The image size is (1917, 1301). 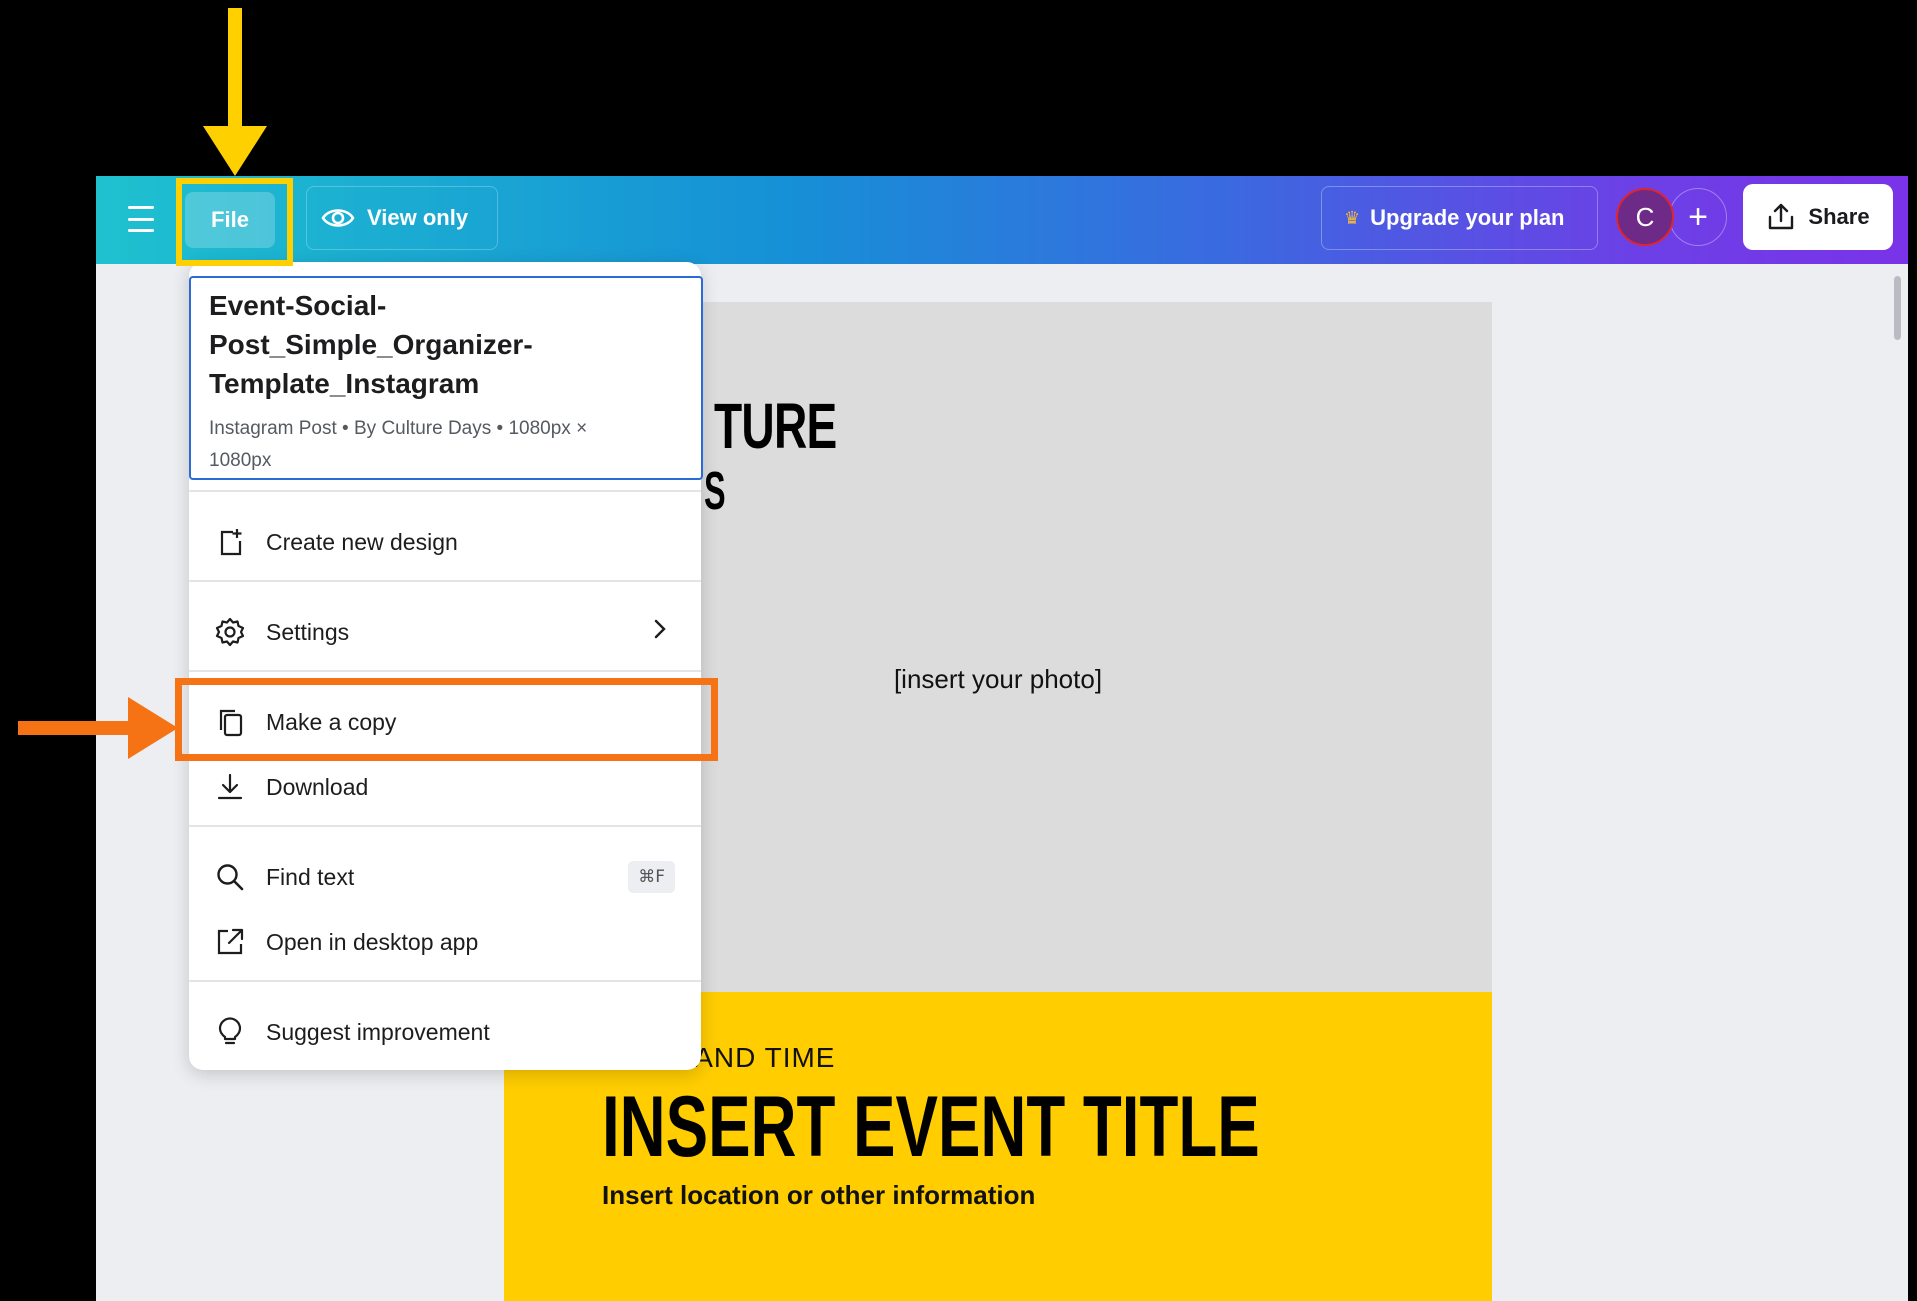 What do you see at coordinates (1897, 308) in the screenshot?
I see `vertical-scrollbar` at bounding box center [1897, 308].